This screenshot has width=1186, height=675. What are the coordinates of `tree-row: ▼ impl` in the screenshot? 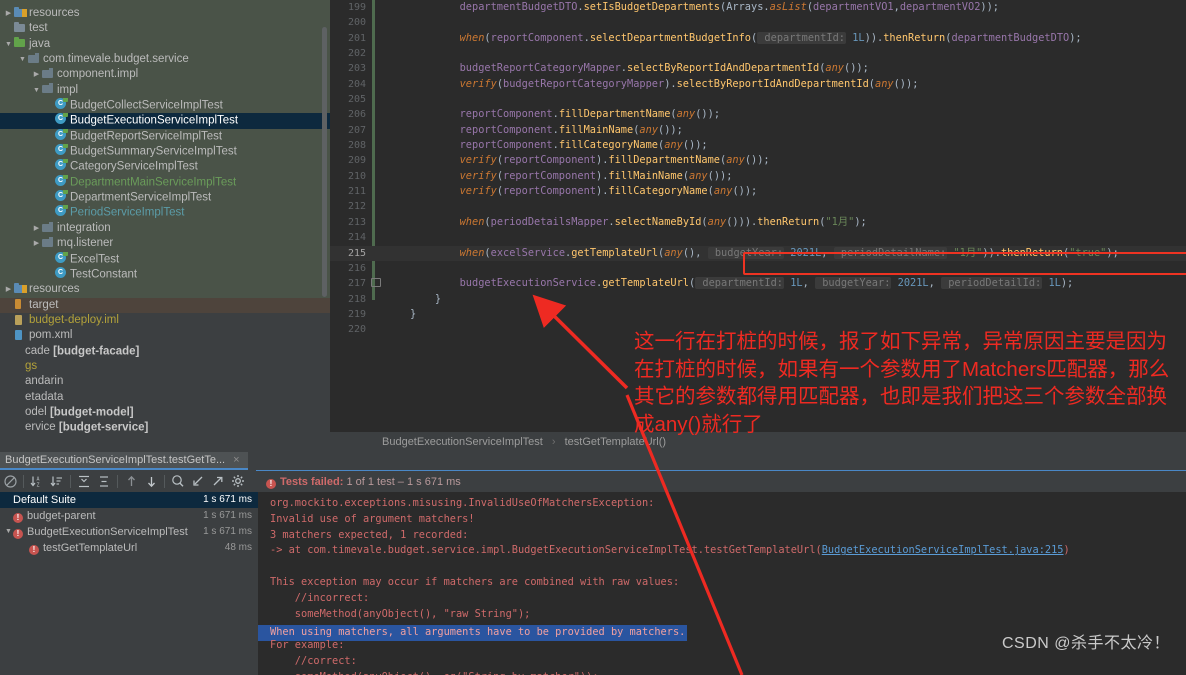 It's located at (165, 90).